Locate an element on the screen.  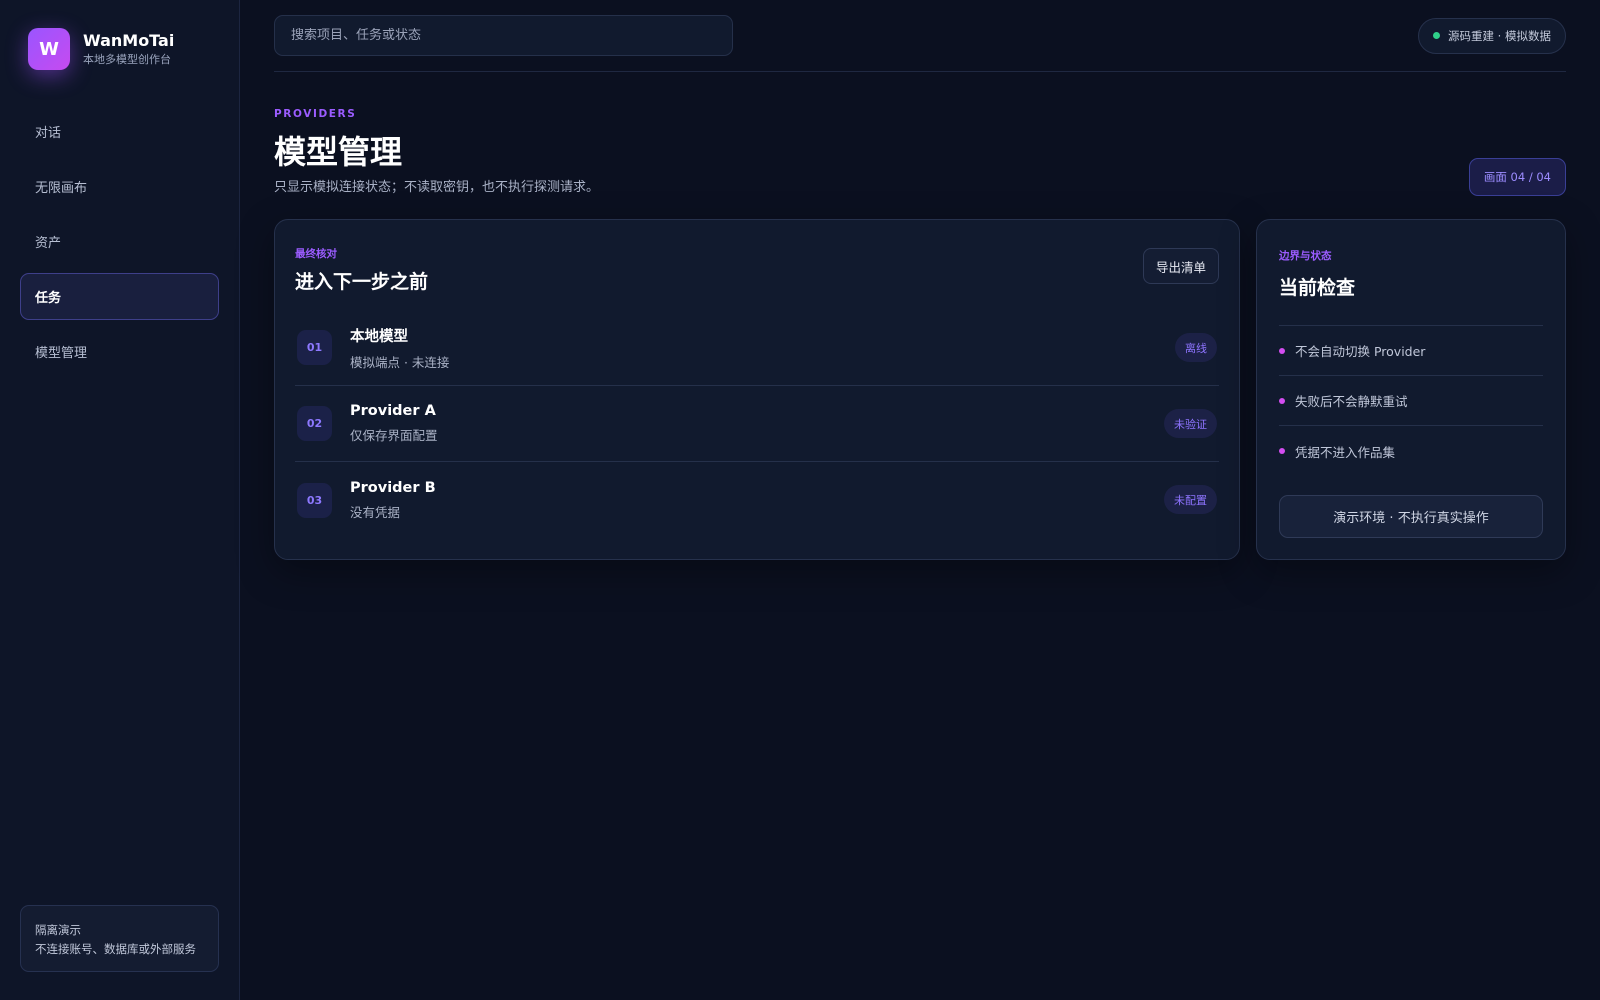
provider-row-a: 02 Provider A 仅保存界面配置 未验证 is located at coordinates (757, 424).